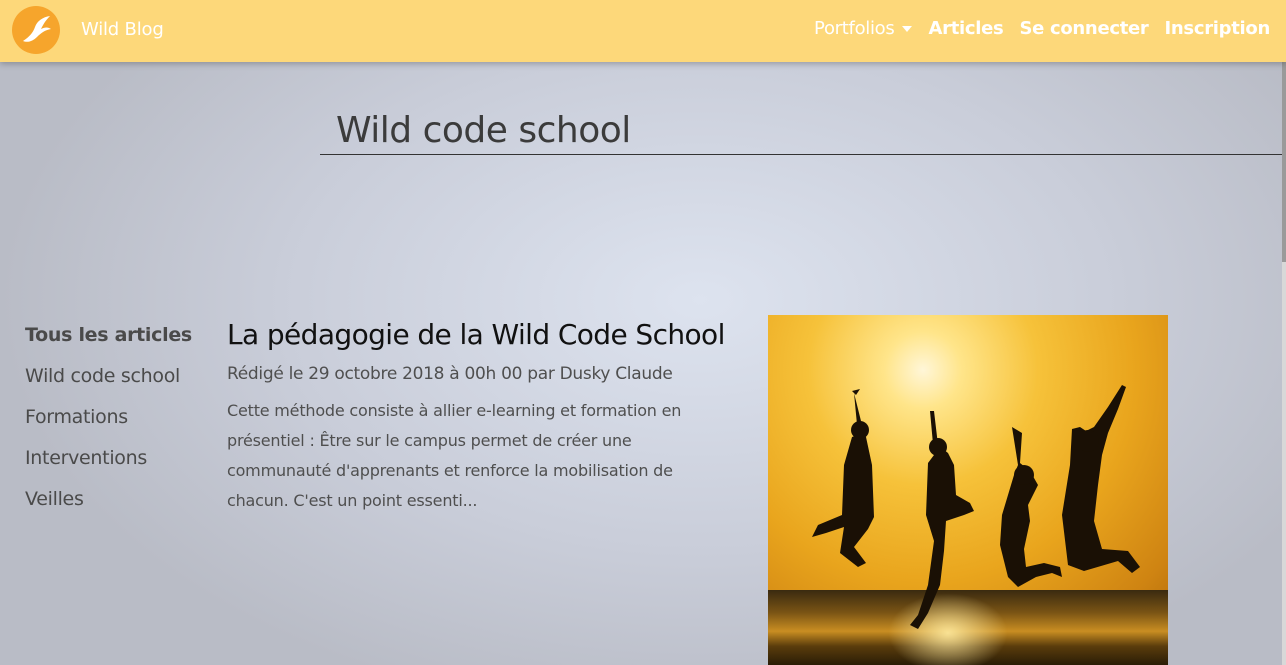 Image resolution: width=1286 pixels, height=665 pixels. Describe the element at coordinates (108, 506) in the screenshot. I see `sidebar-item-veilles: Veilles` at that location.